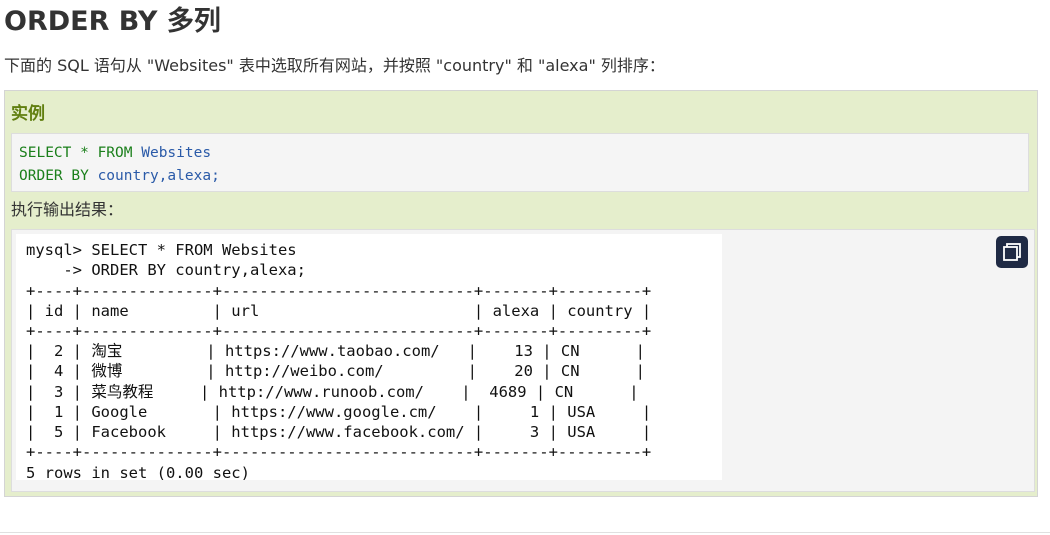 The width and height of the screenshot is (1050, 535). Describe the element at coordinates (166, 270) in the screenshot. I see `console-line: -> ORDER BY country,alexa;` at that location.